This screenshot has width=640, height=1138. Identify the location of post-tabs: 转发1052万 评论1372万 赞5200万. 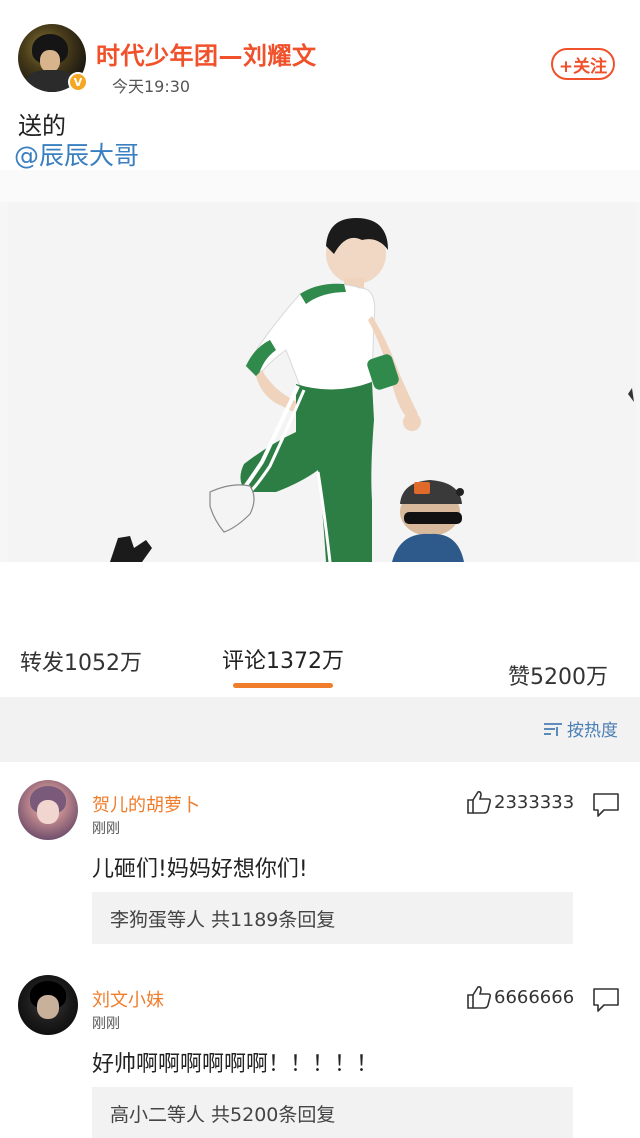
(320, 661).